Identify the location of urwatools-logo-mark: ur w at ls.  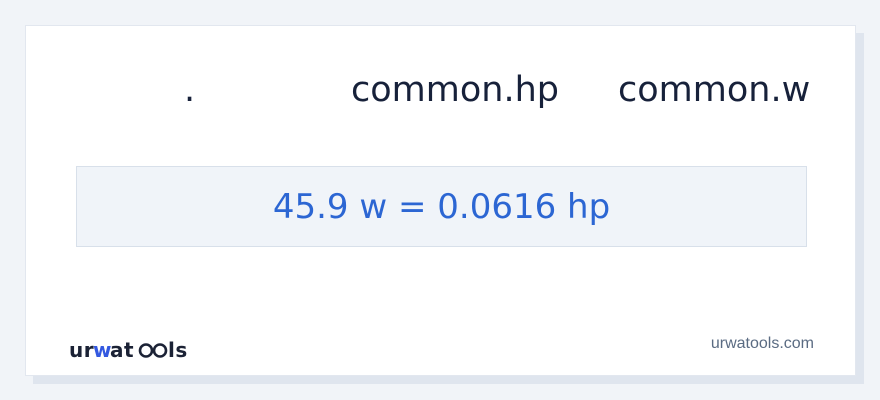
(128, 350).